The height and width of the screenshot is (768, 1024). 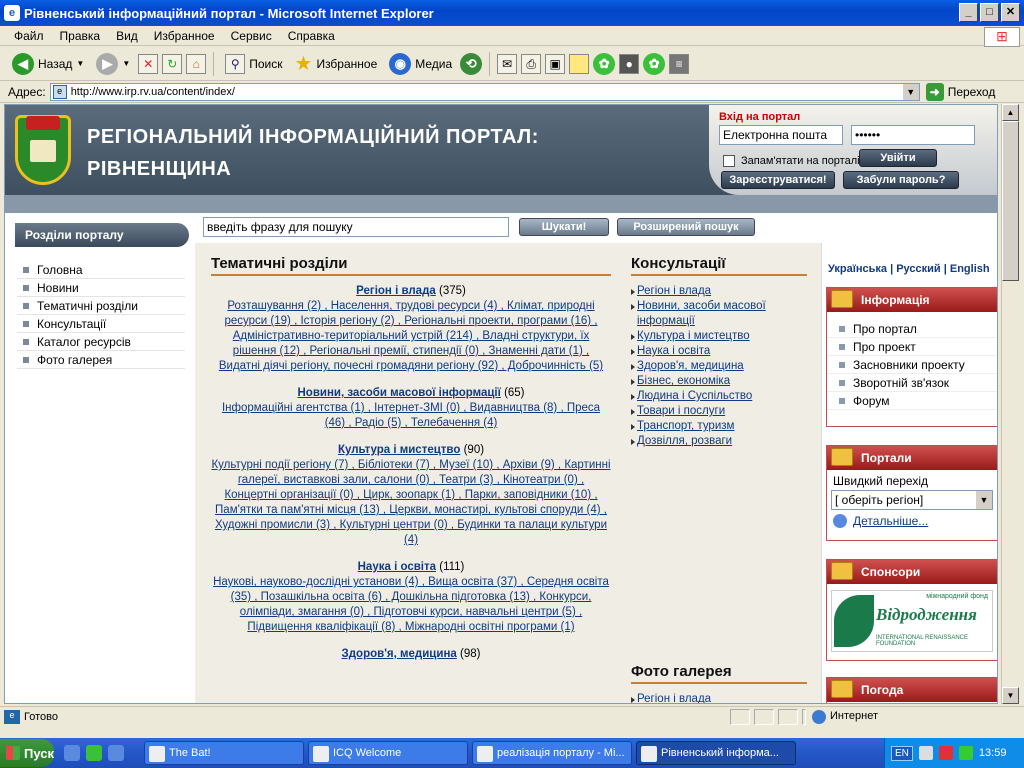 What do you see at coordinates (719, 396) in the screenshot?
I see `consult-link: Людина і Суспільство` at bounding box center [719, 396].